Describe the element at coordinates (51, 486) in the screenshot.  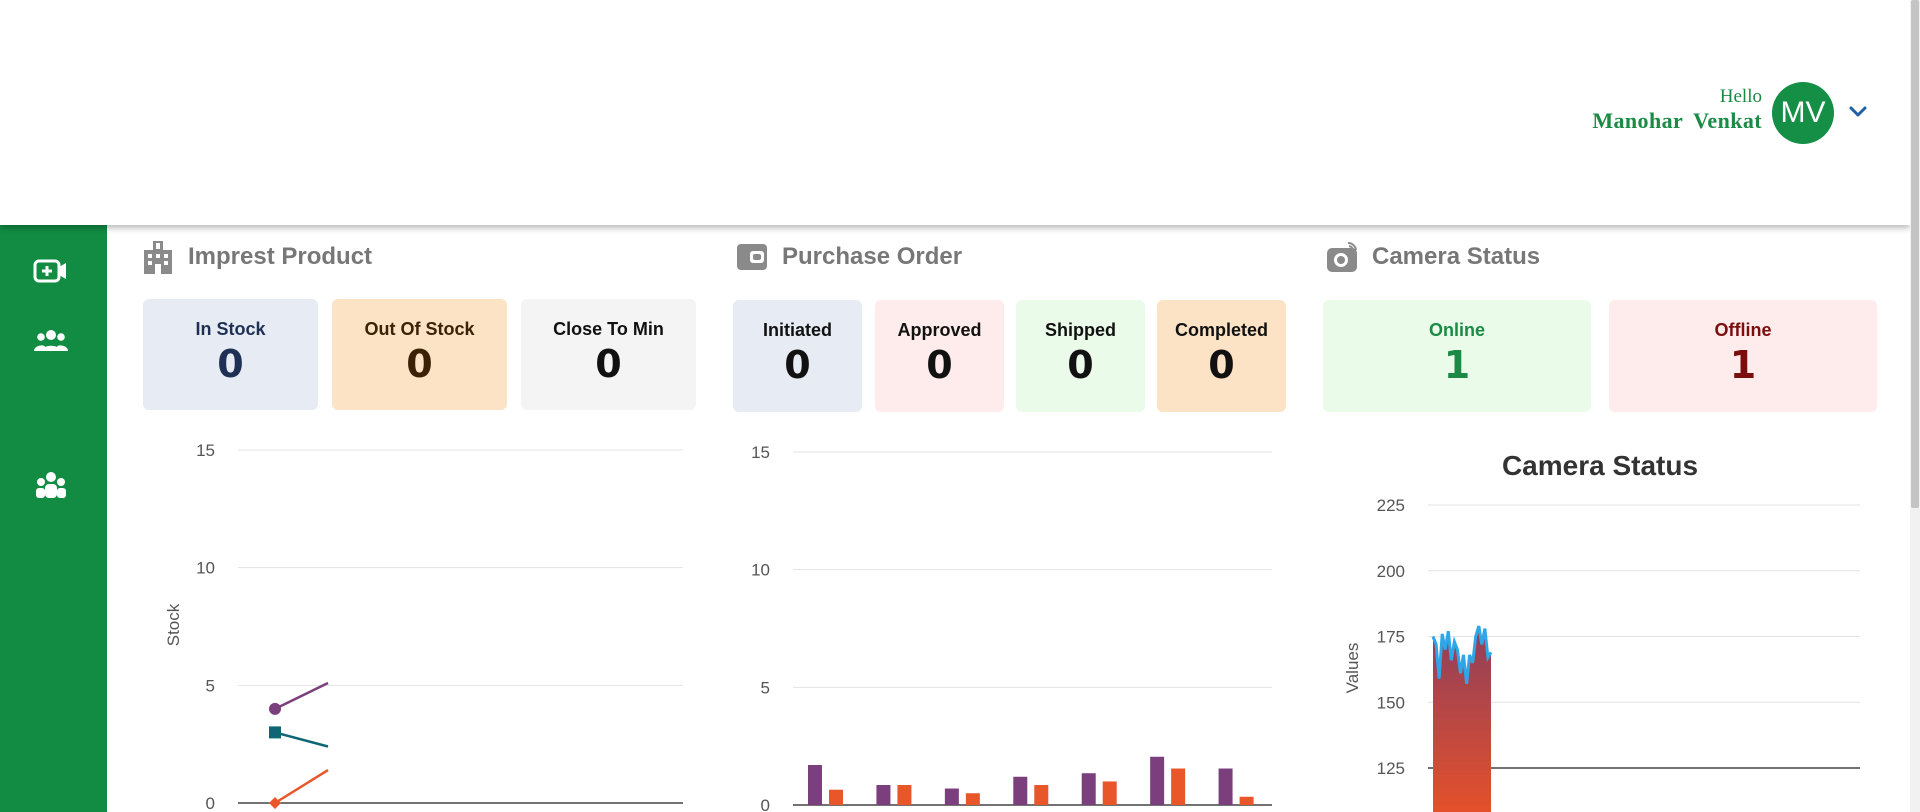
I see `team-icon` at that location.